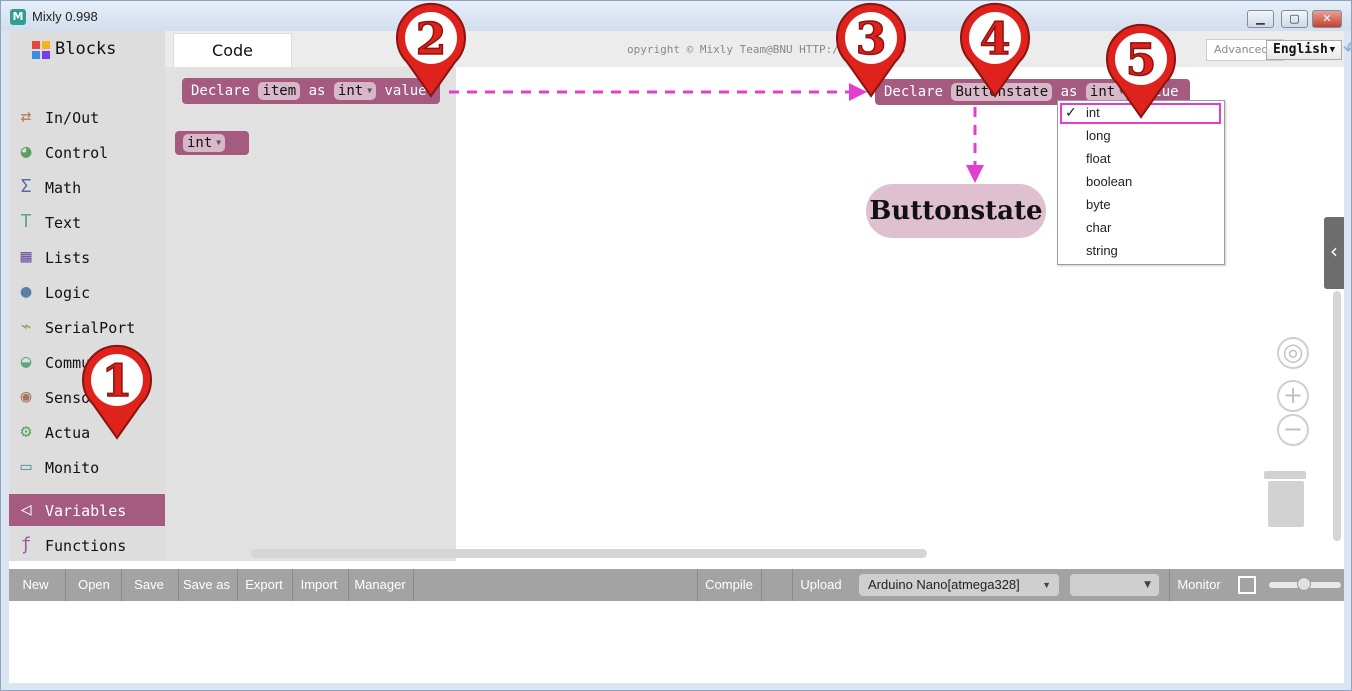  What do you see at coordinates (232, 50) in the screenshot?
I see `code-tab: Code` at bounding box center [232, 50].